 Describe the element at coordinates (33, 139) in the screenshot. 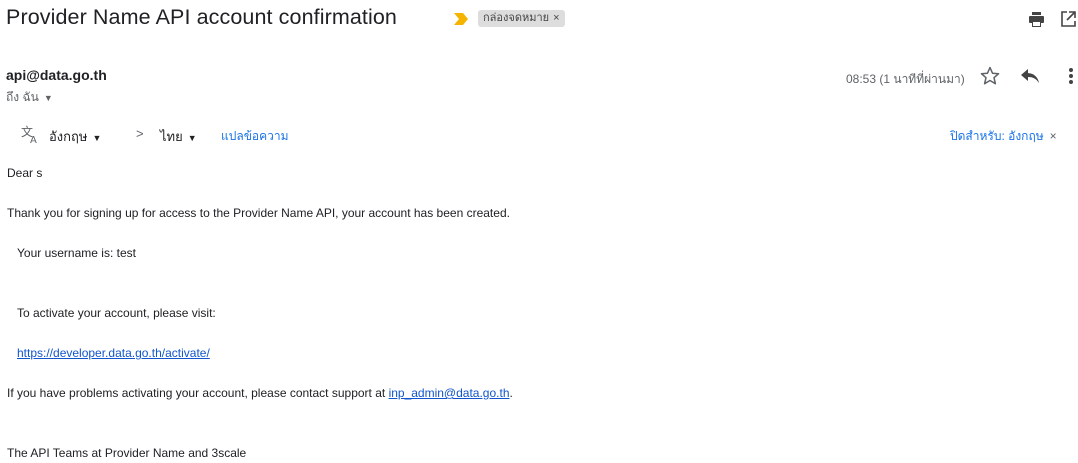

I see `svg-text: A` at that location.